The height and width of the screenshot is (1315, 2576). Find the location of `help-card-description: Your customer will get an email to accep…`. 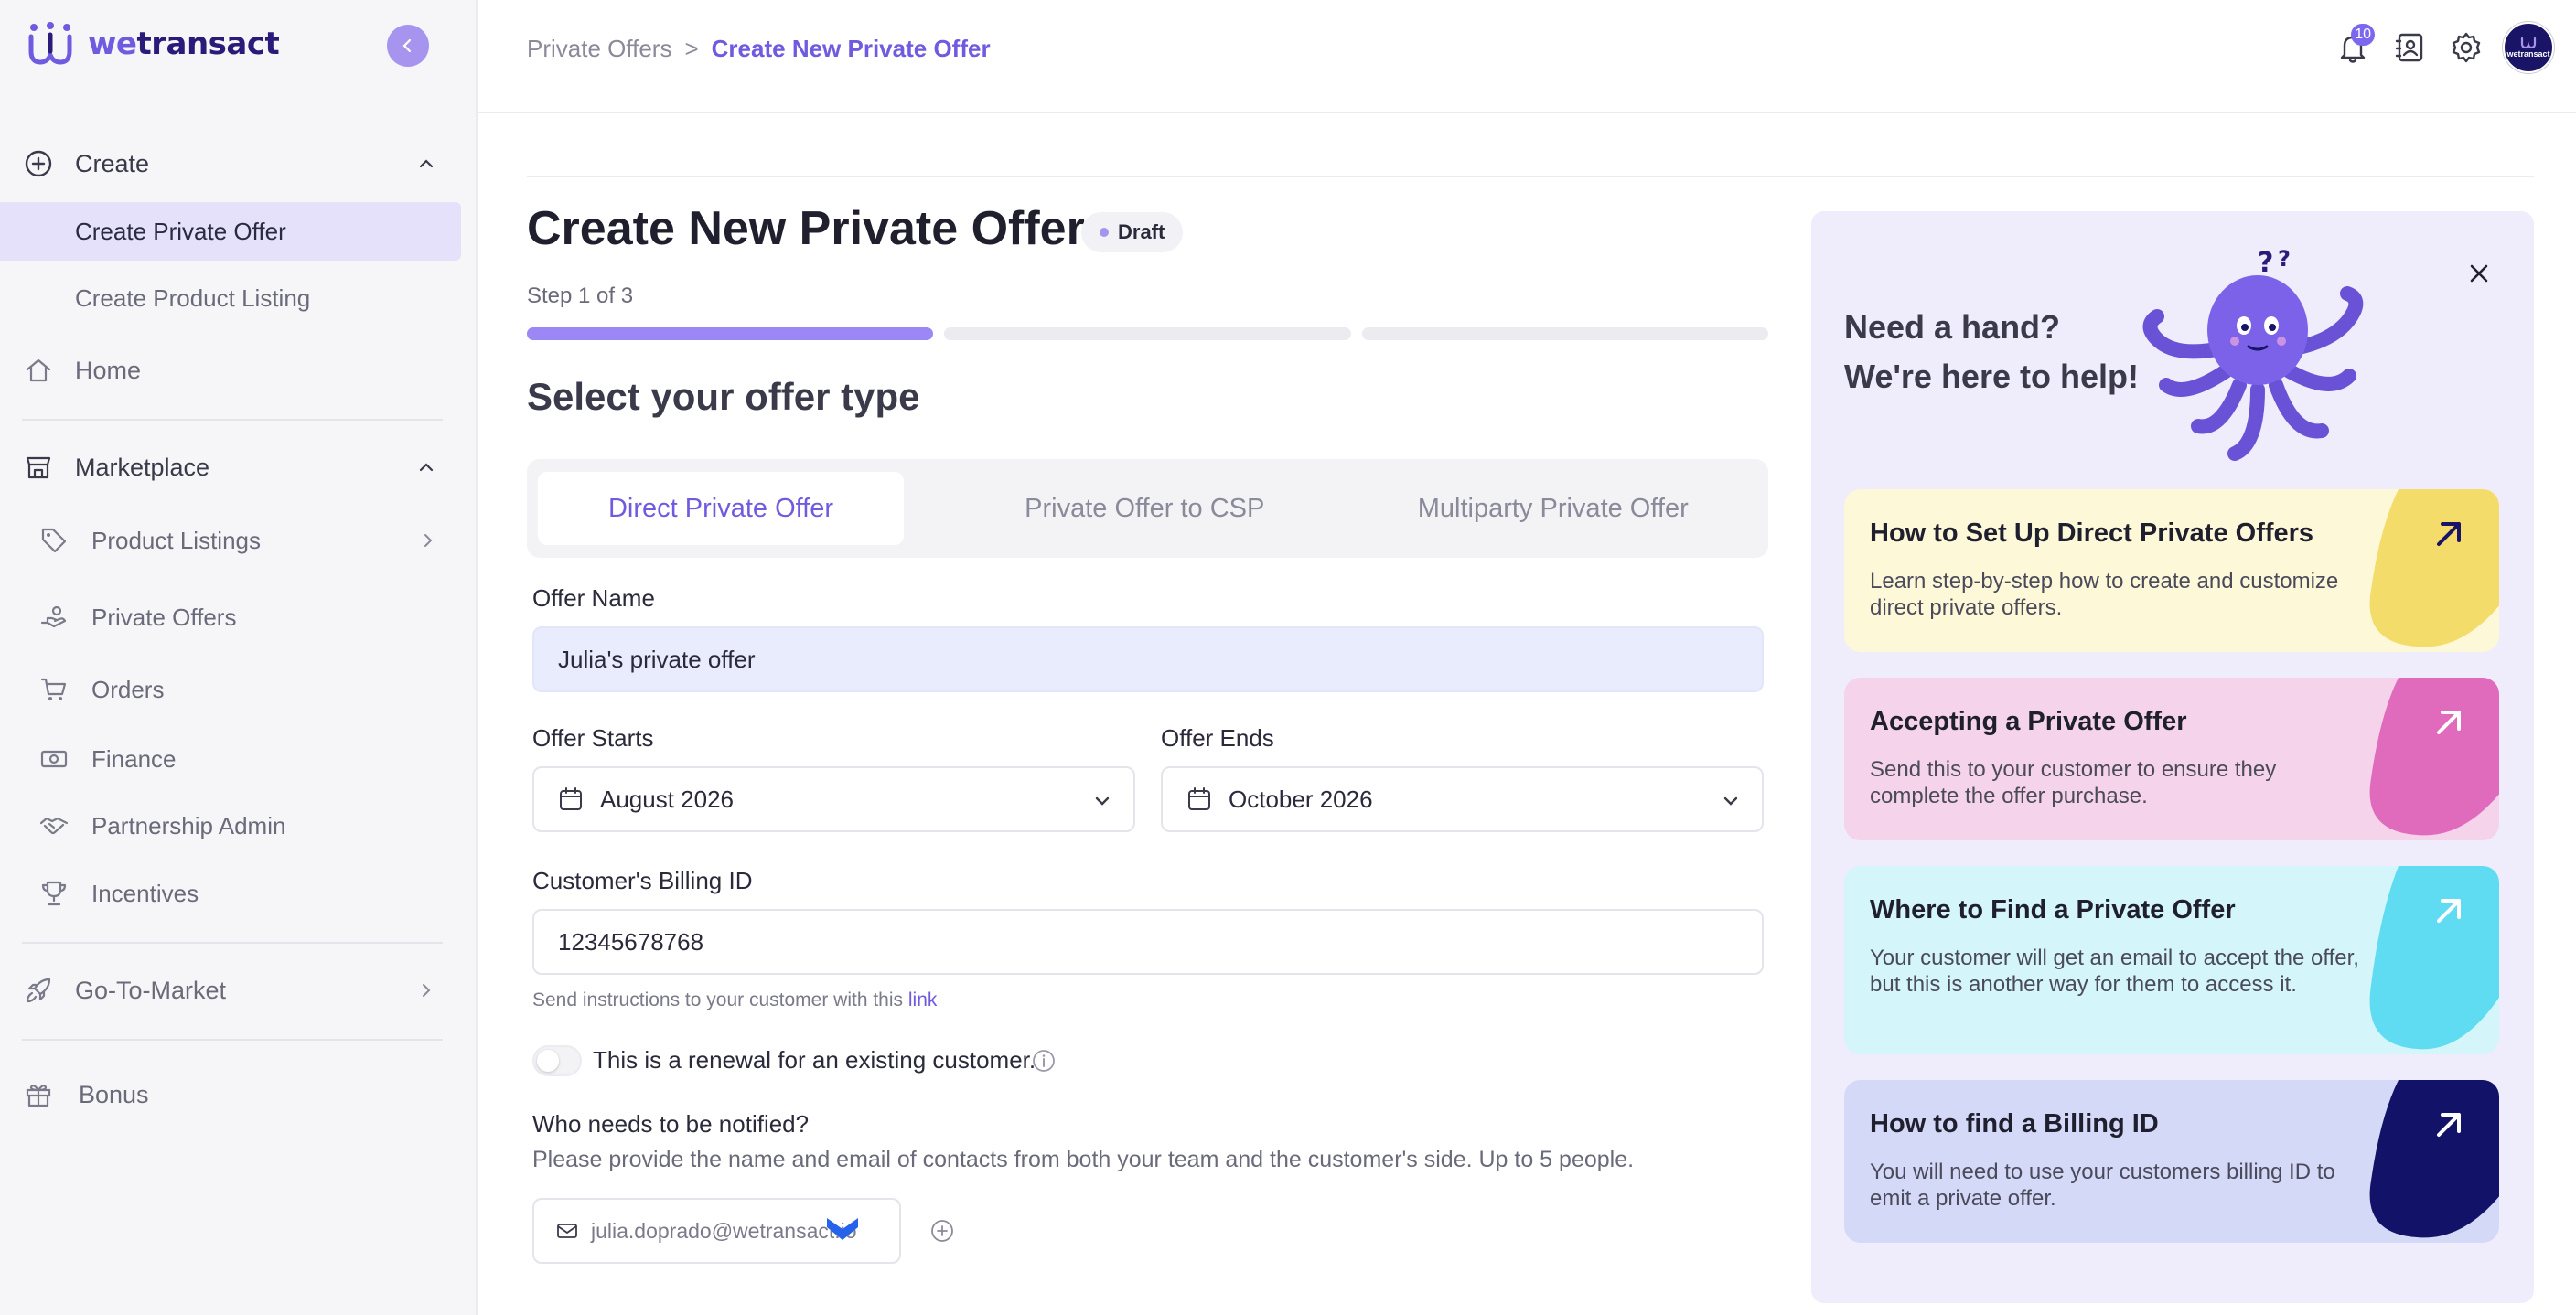

help-card-description: Your customer will get an email to accep… is located at coordinates (2114, 971).